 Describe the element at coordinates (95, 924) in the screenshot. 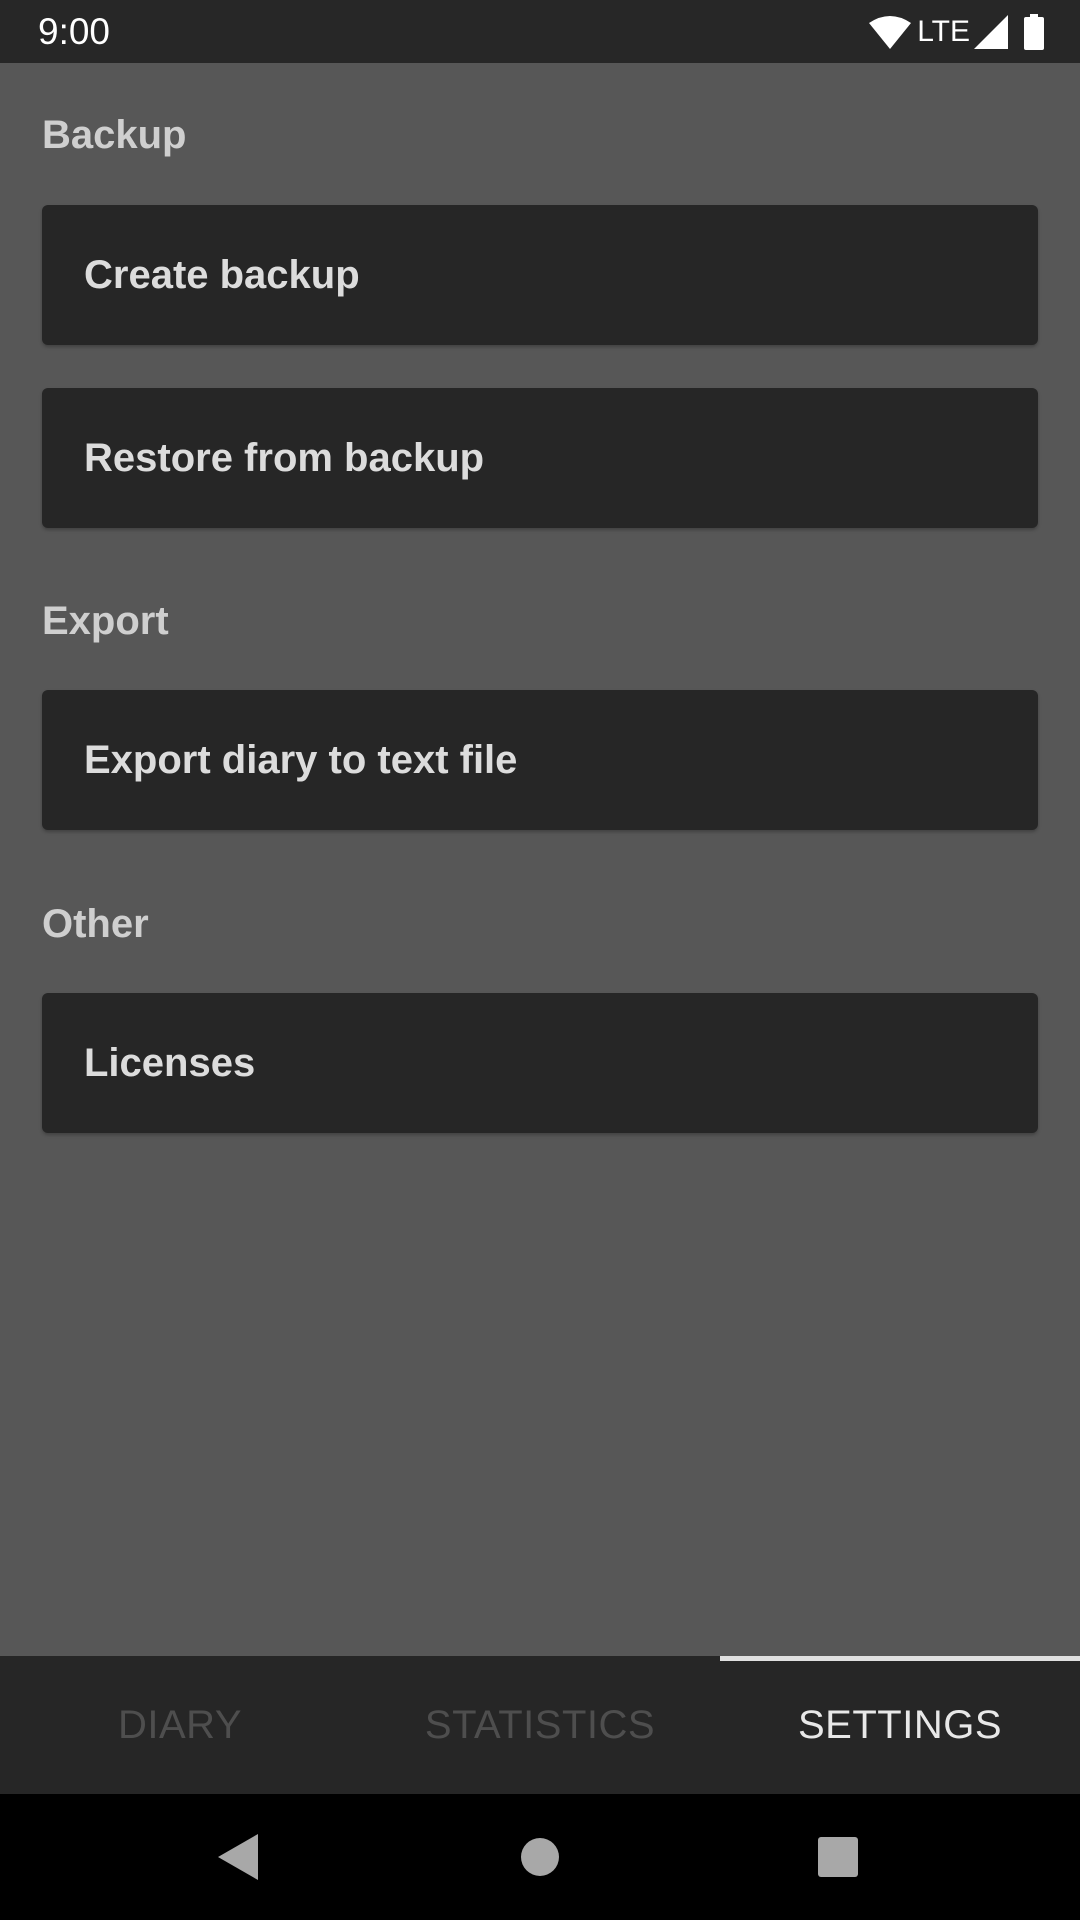

I see `section-header-other: Other` at that location.